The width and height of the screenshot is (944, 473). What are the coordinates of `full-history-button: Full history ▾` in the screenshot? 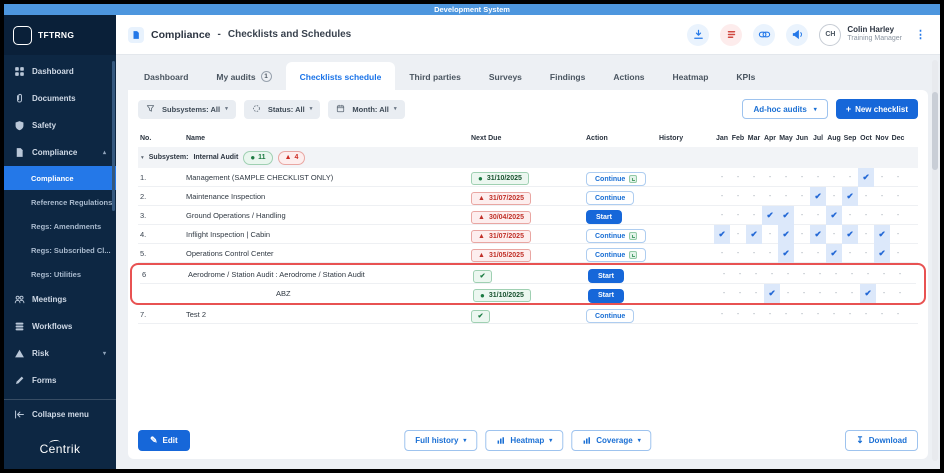 It's located at (441, 440).